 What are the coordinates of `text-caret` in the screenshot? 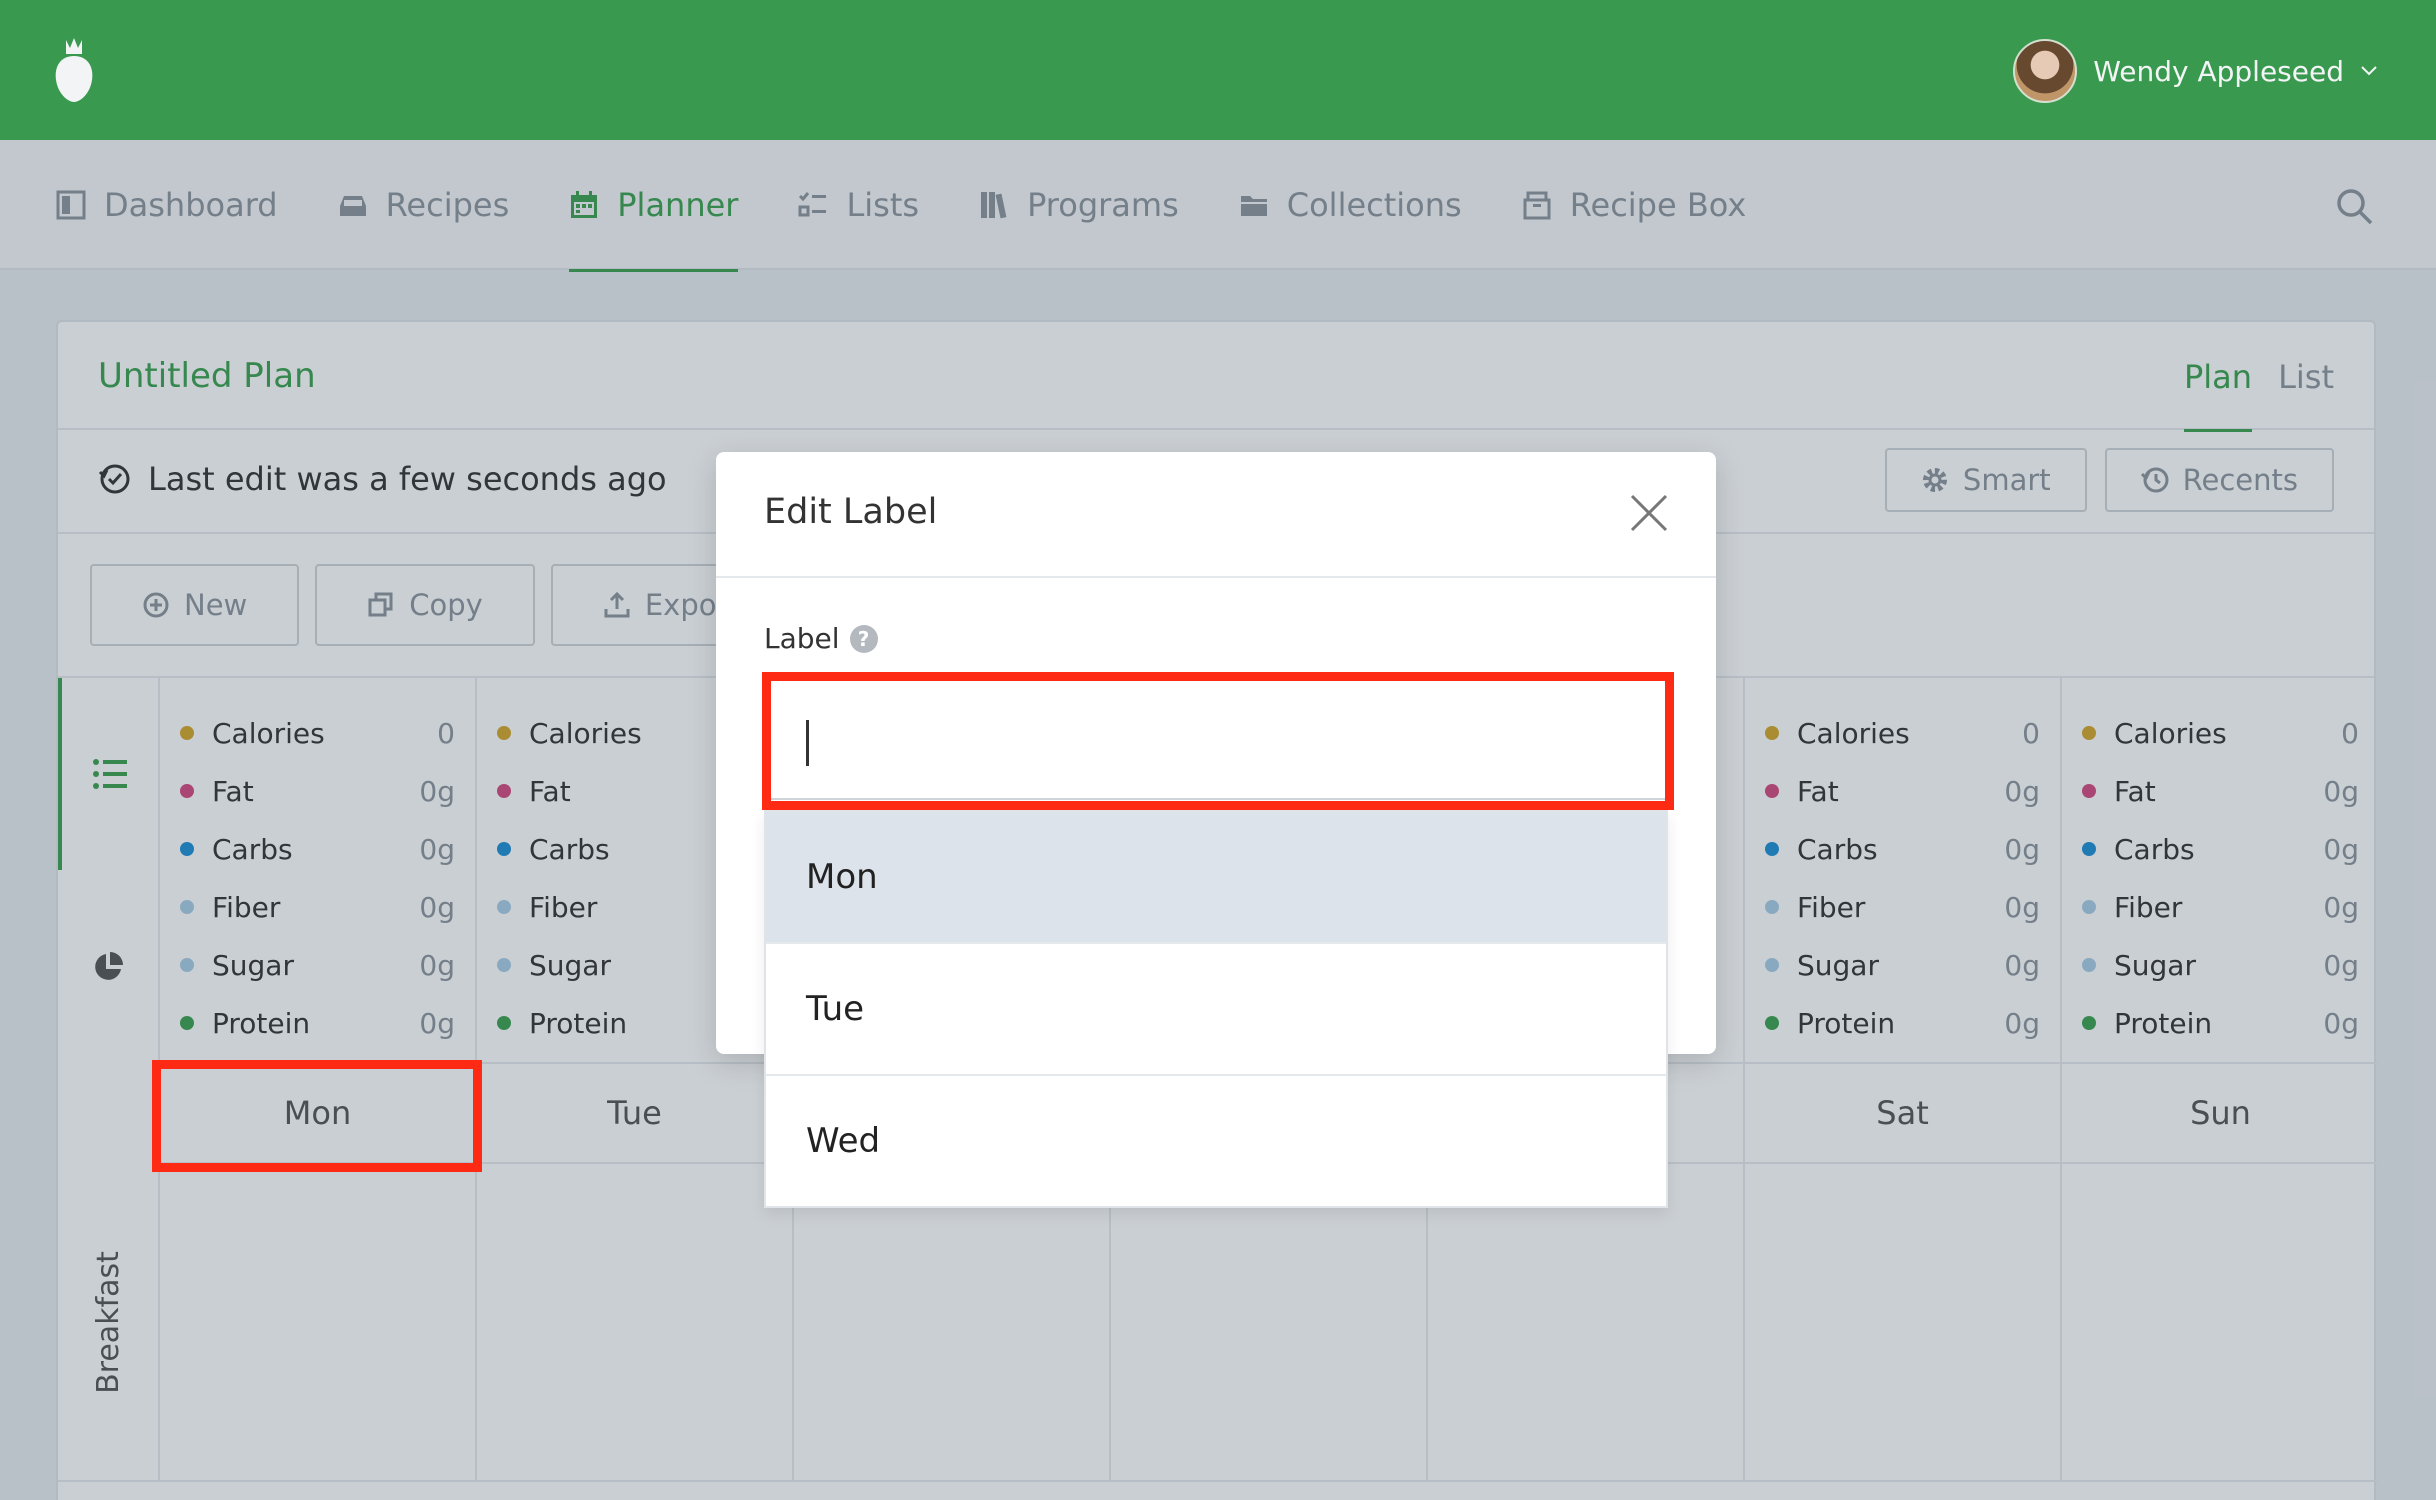 It's located at (807, 743).